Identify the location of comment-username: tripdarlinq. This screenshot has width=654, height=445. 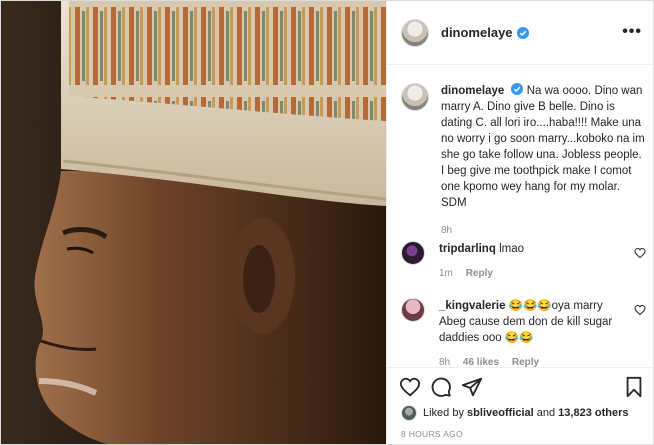
(467, 249).